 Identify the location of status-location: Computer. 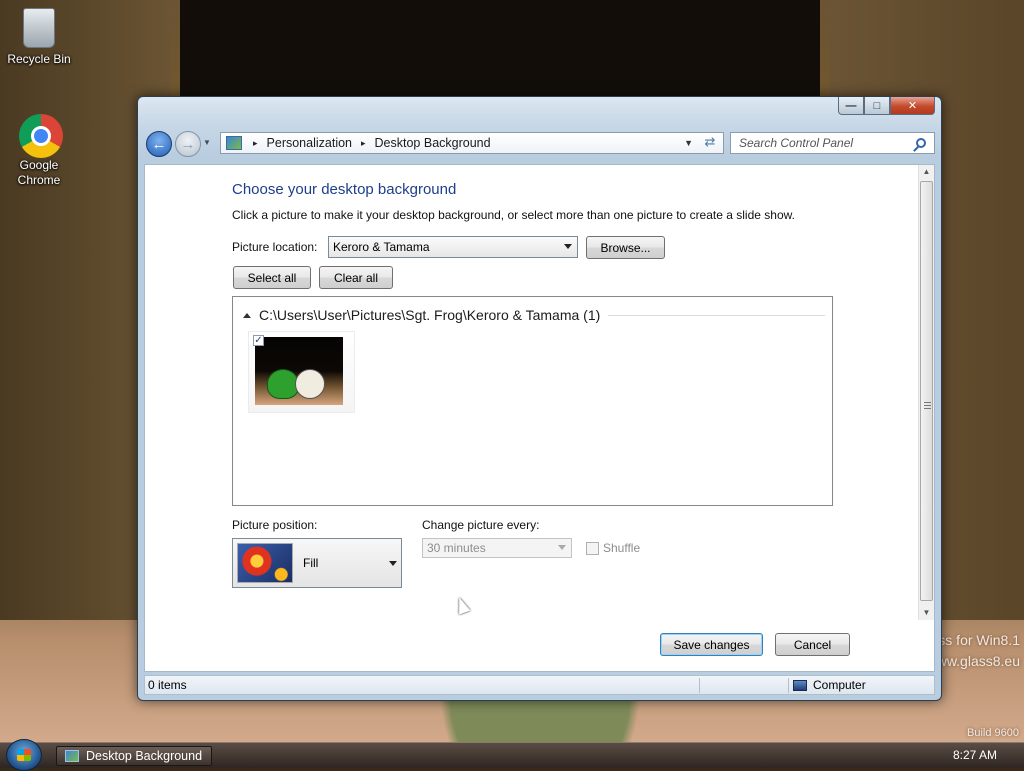
(829, 685).